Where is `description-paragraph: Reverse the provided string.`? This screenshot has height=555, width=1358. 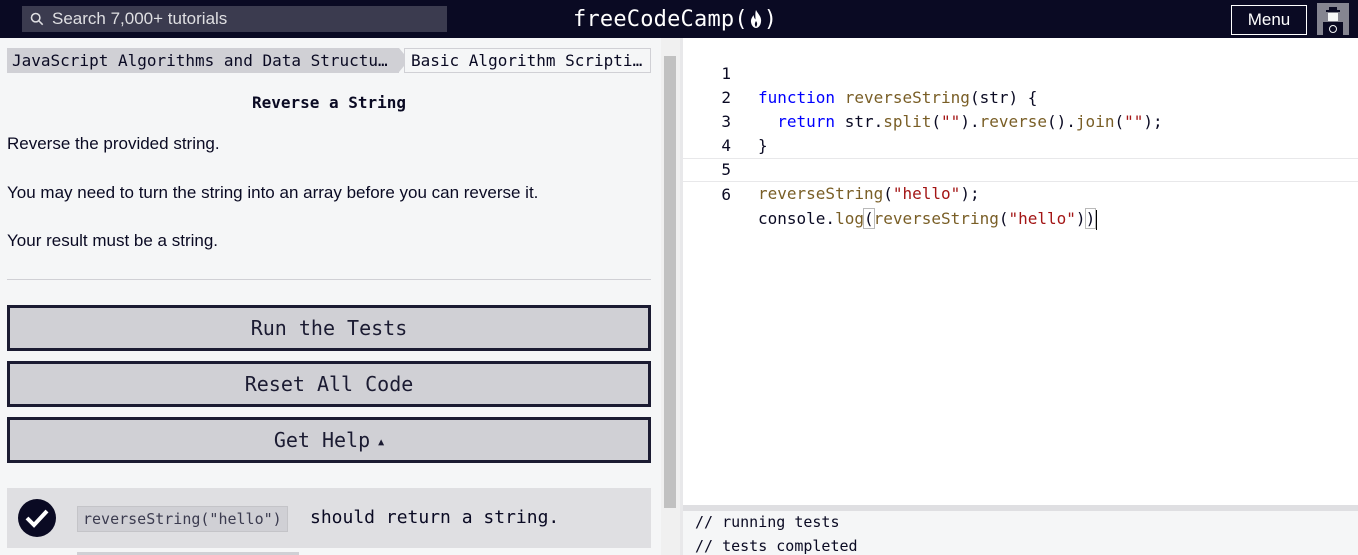 description-paragraph: Reverse the provided string. is located at coordinates (113, 143).